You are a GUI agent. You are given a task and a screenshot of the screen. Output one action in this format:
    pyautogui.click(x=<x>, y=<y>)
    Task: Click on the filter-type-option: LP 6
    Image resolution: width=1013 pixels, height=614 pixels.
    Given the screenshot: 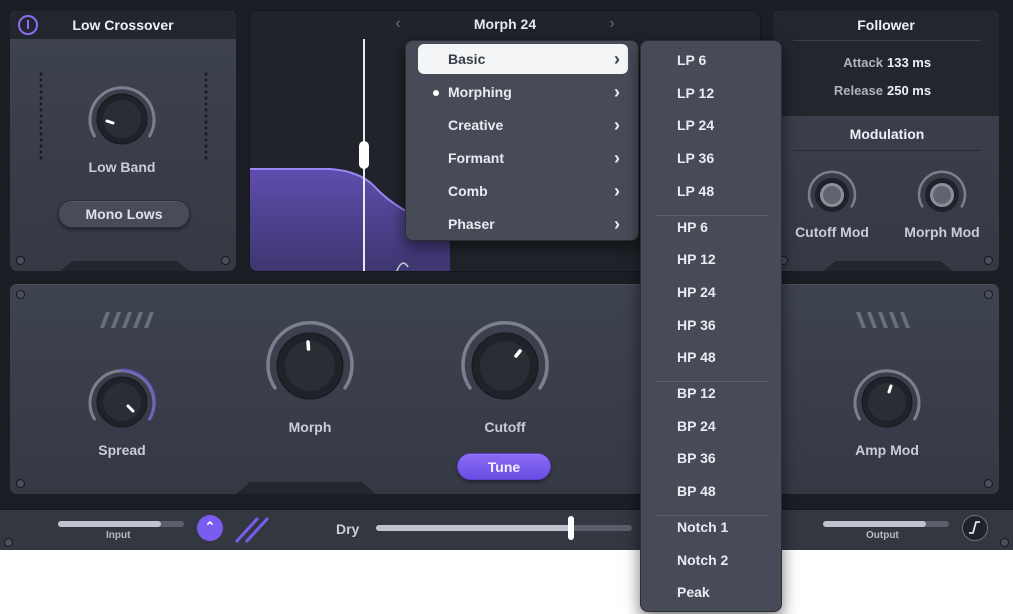 What is the action you would take?
    pyautogui.click(x=691, y=60)
    